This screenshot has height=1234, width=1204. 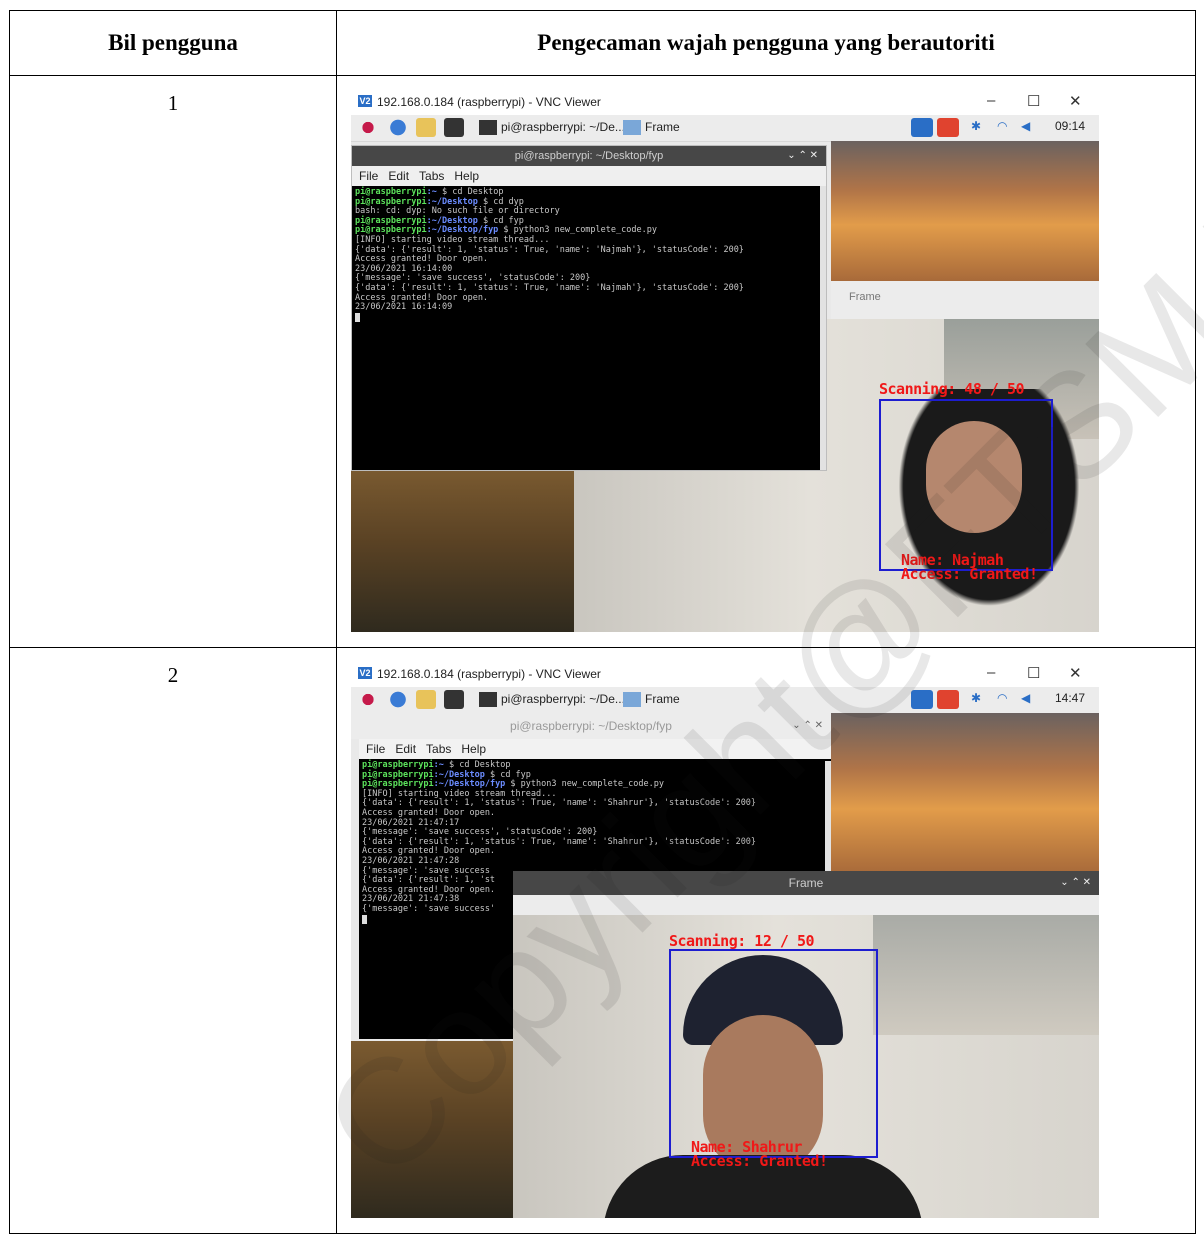 I want to click on overlay-scanning: Scanning: 48 / 50, so click(x=952, y=389).